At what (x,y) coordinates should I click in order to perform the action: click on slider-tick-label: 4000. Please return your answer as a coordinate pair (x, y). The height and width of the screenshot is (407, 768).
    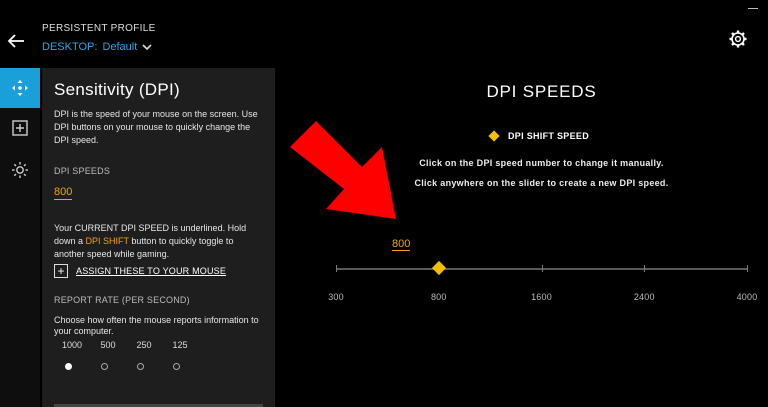
    Looking at the image, I should click on (747, 297).